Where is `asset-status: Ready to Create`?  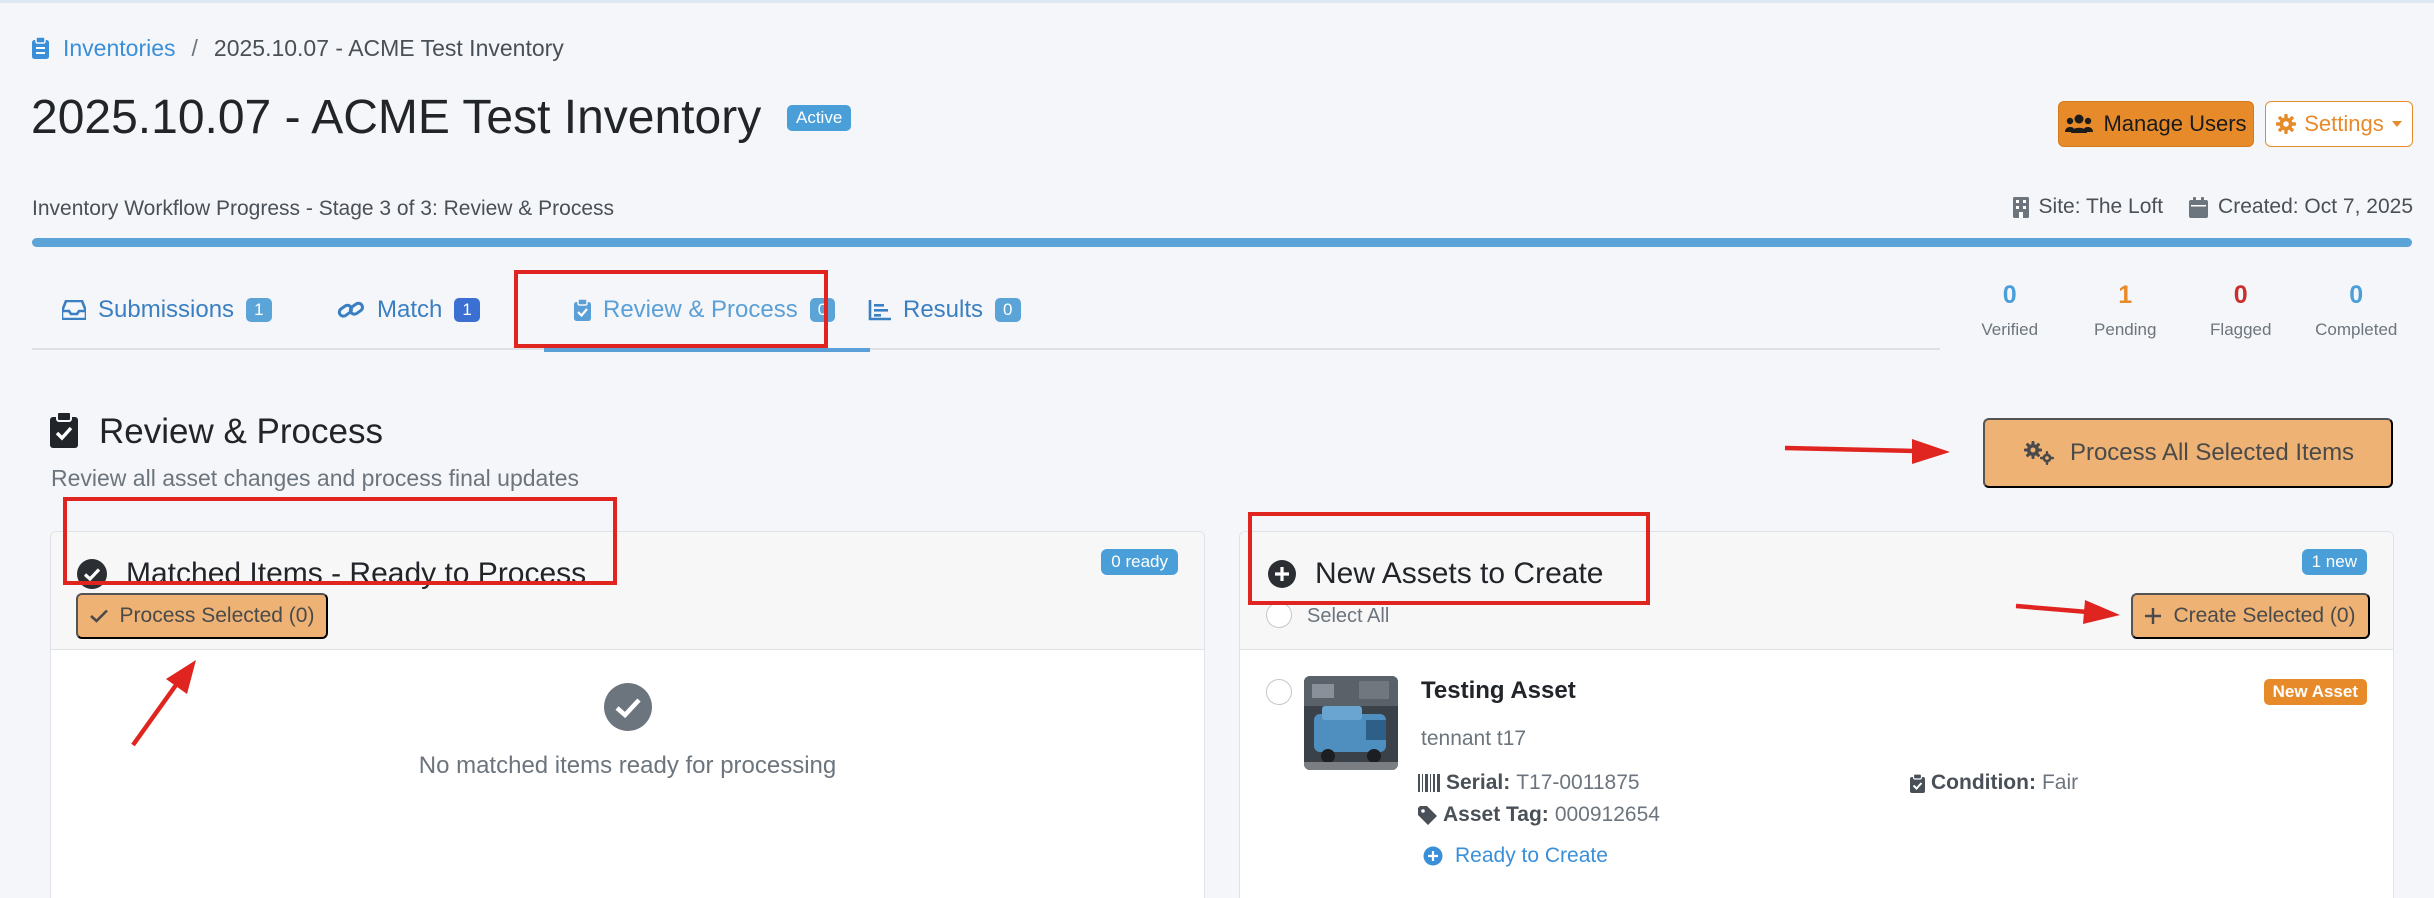
asset-status: Ready to Create is located at coordinates (1515, 856).